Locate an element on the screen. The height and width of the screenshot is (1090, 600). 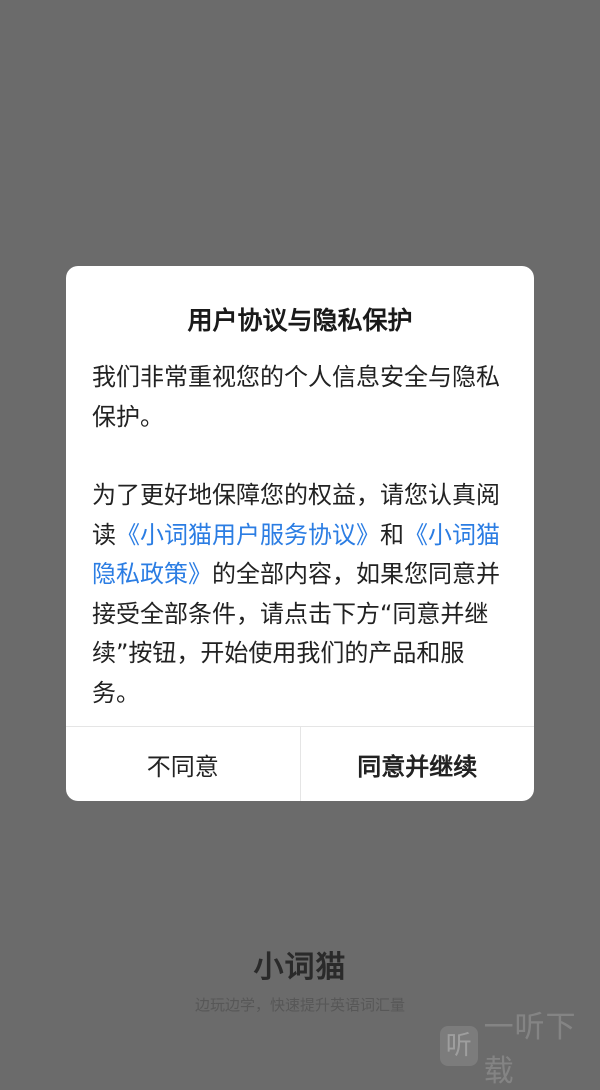
dialog-and-text: 和 is located at coordinates (392, 534).